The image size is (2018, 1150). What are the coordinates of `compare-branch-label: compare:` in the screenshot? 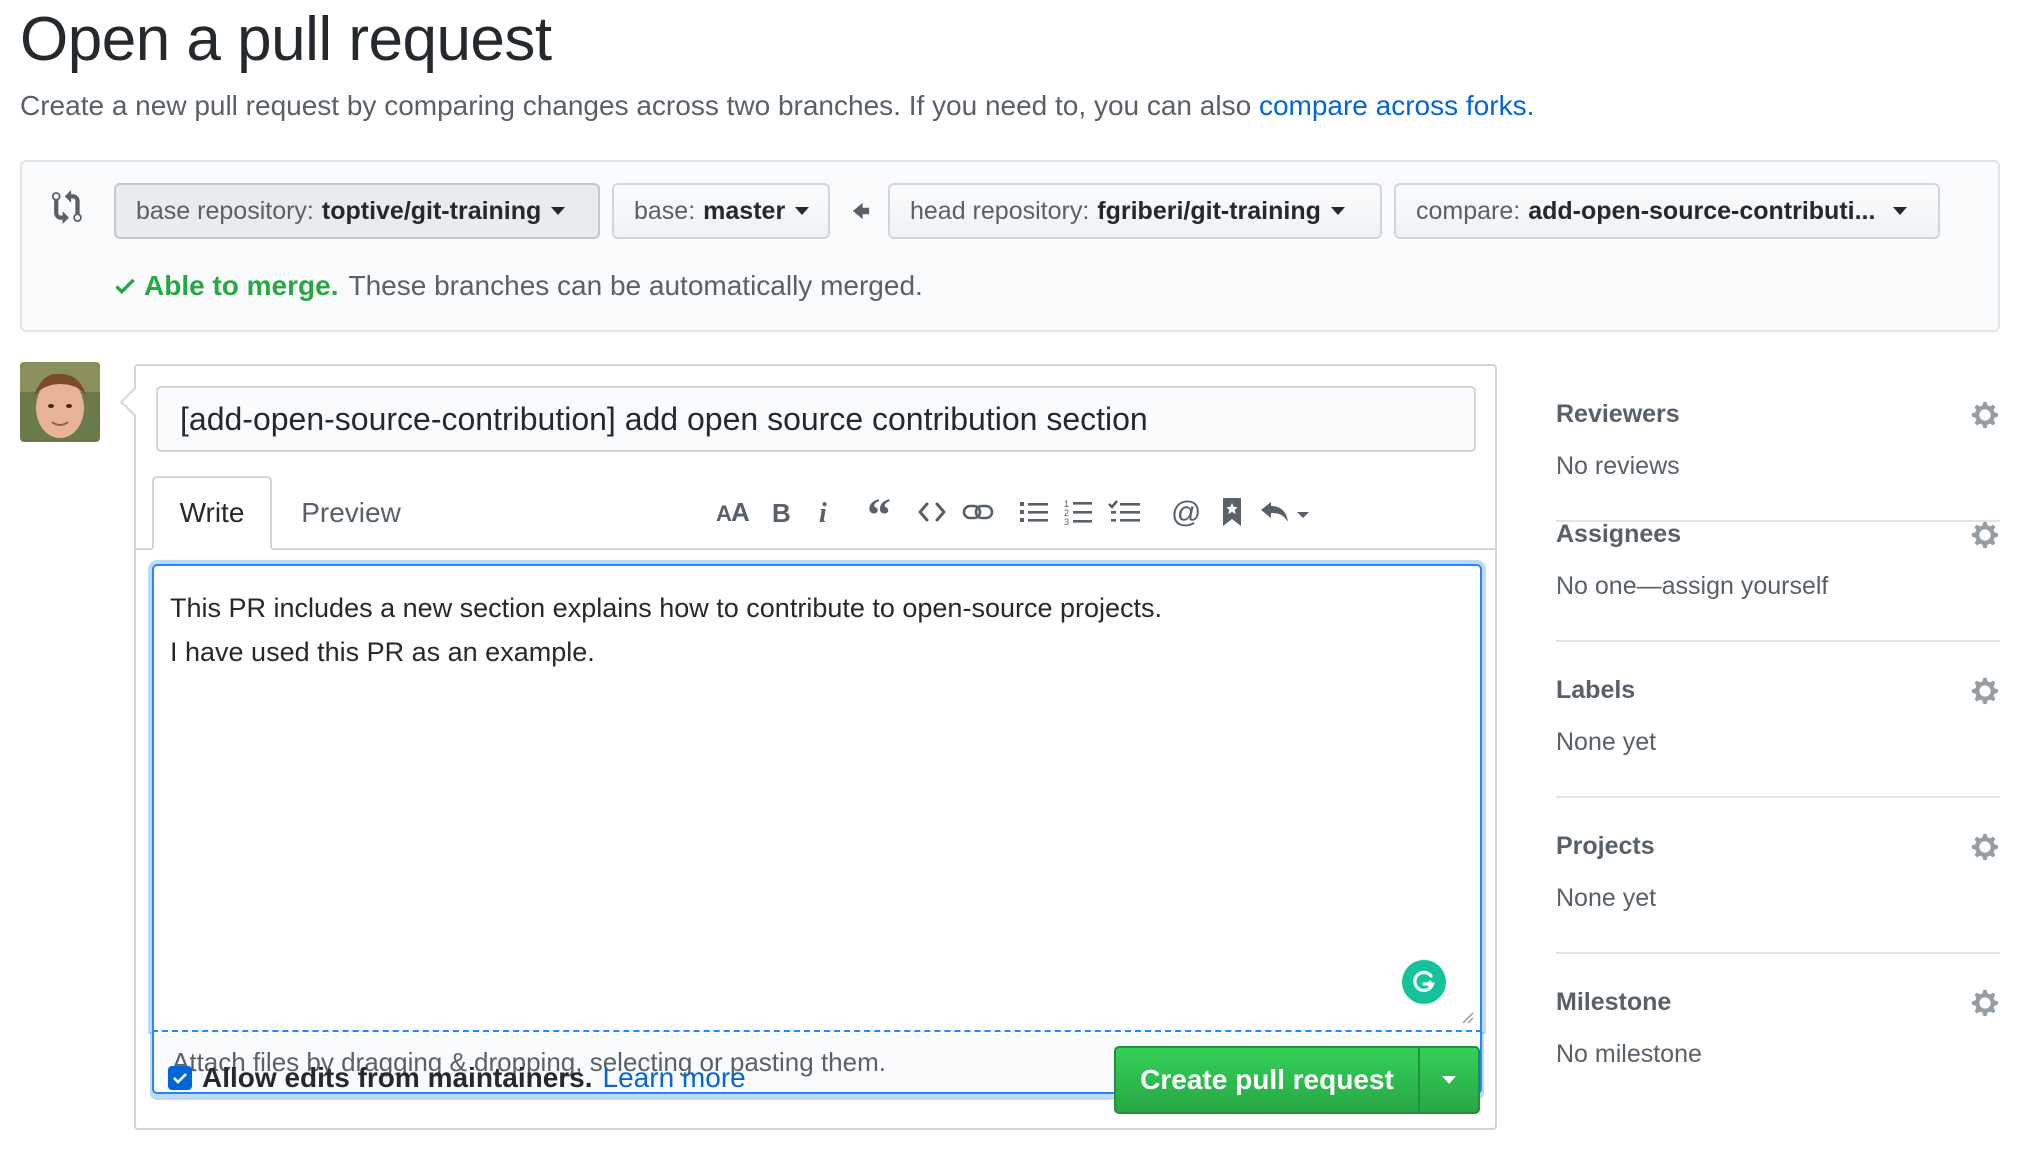 It's located at (1468, 210).